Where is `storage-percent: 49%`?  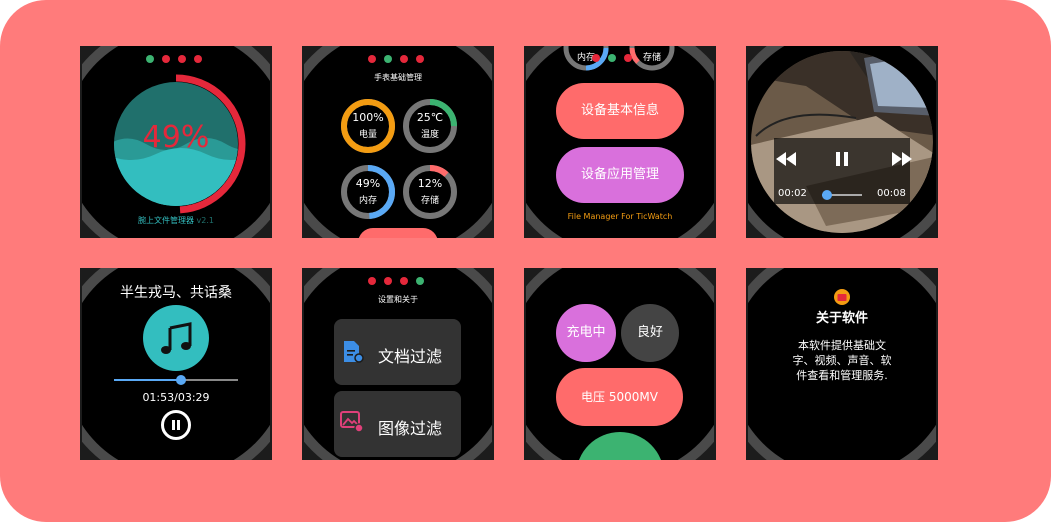
storage-percent: 49% is located at coordinates (176, 137).